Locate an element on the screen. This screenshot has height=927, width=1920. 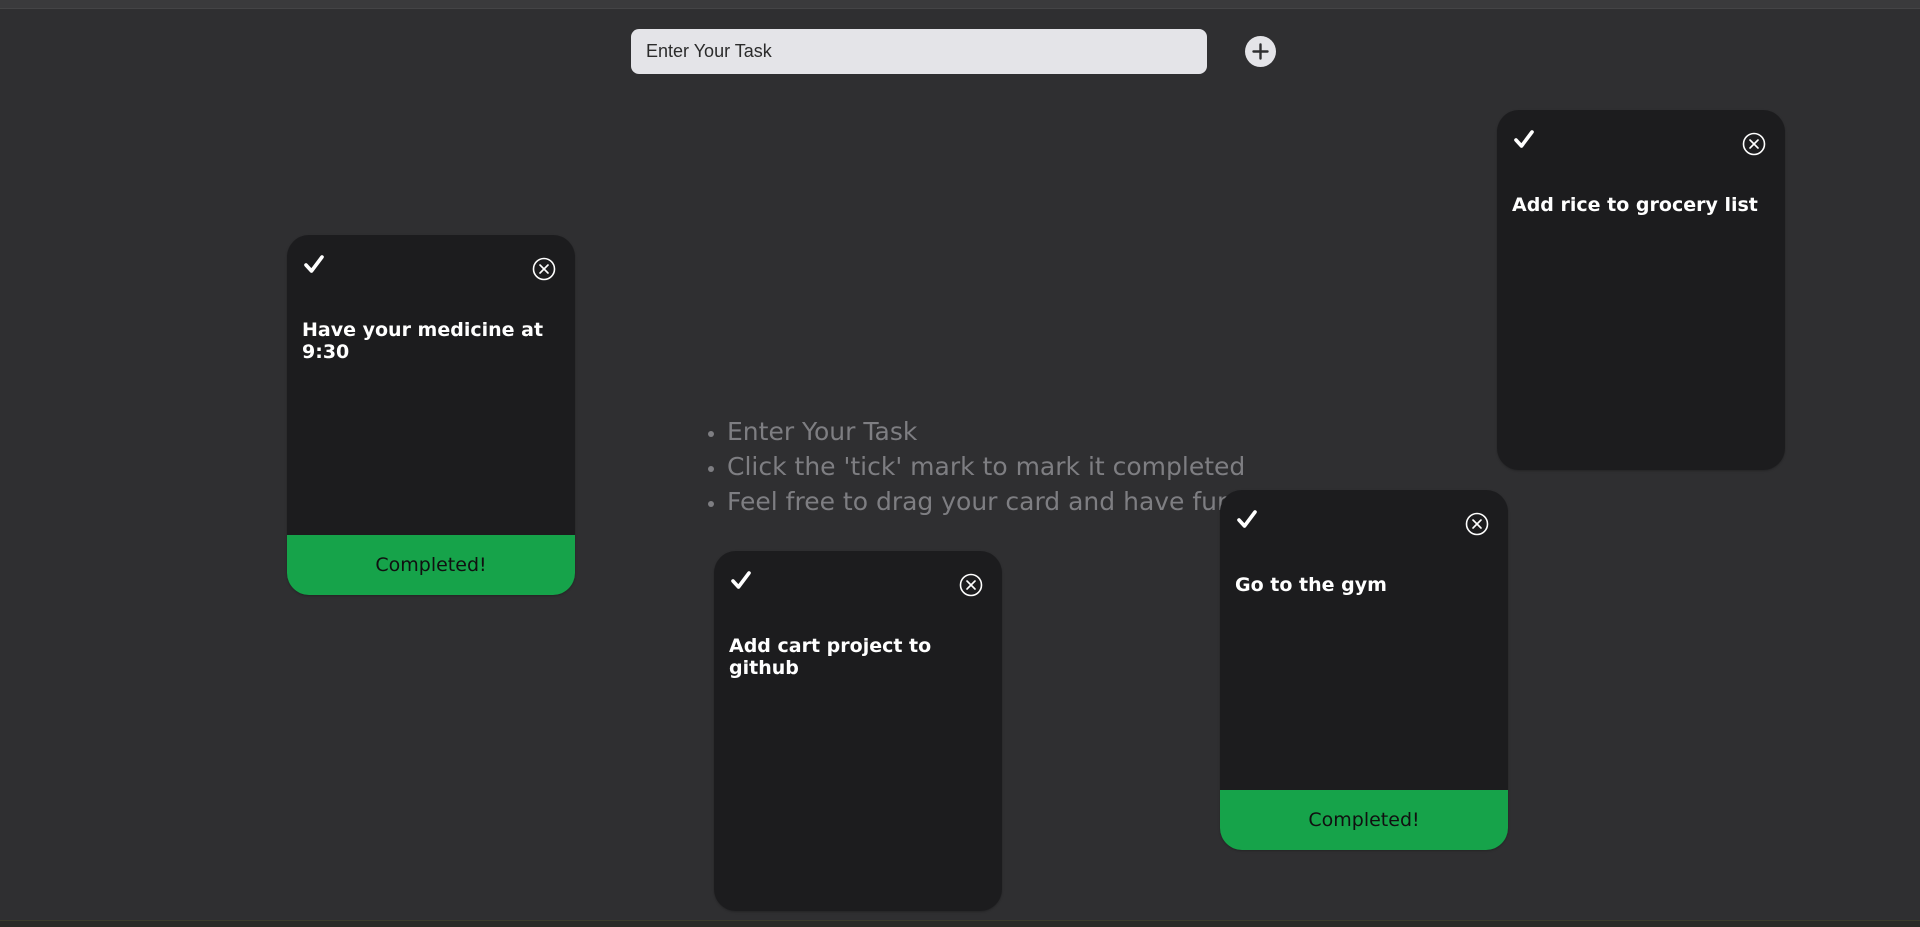
browser-top-strip is located at coordinates (960, 4).